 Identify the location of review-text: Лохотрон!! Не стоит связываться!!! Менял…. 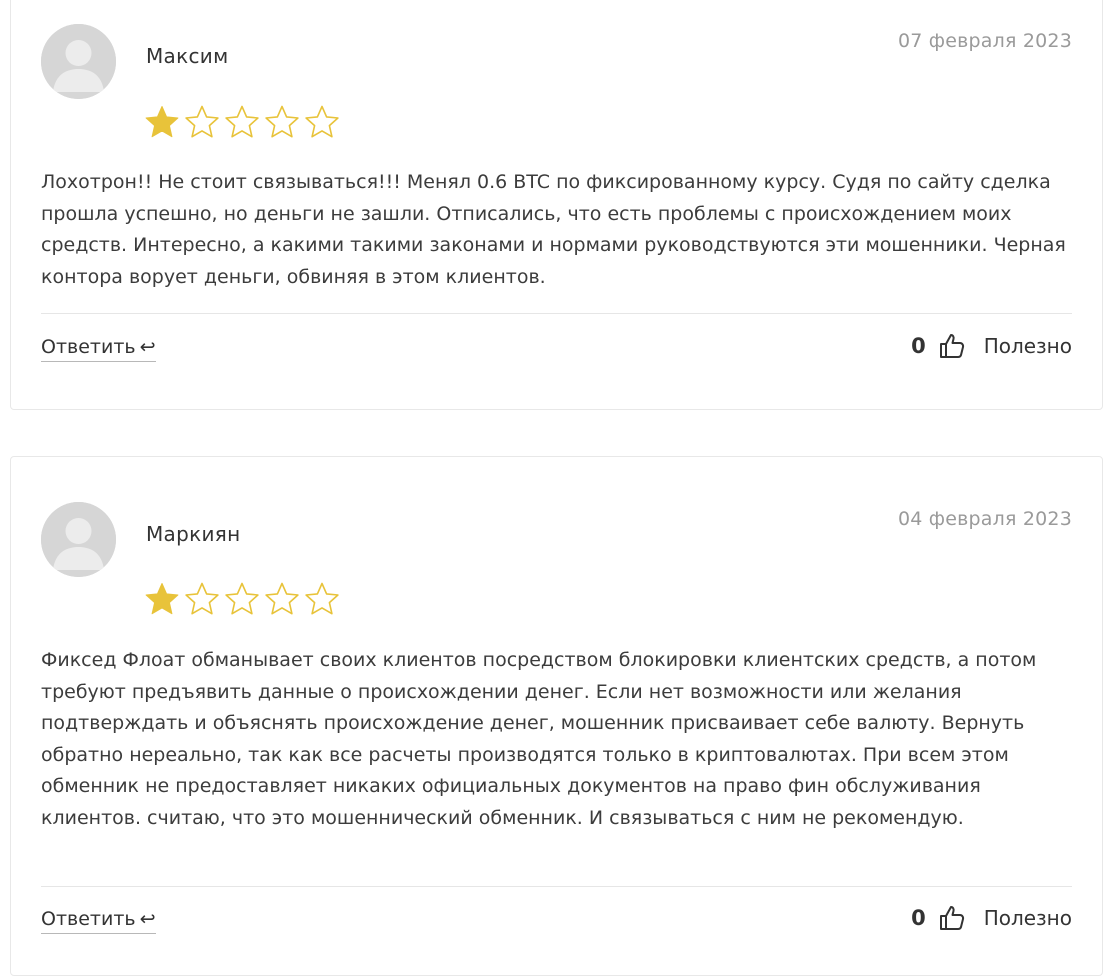
(553, 229).